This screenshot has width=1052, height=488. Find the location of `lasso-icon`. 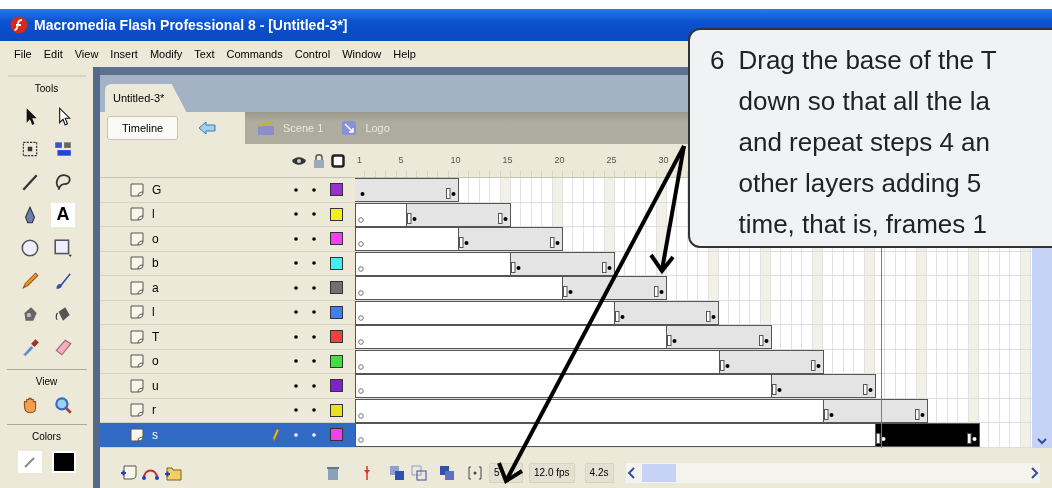

lasso-icon is located at coordinates (63, 181).